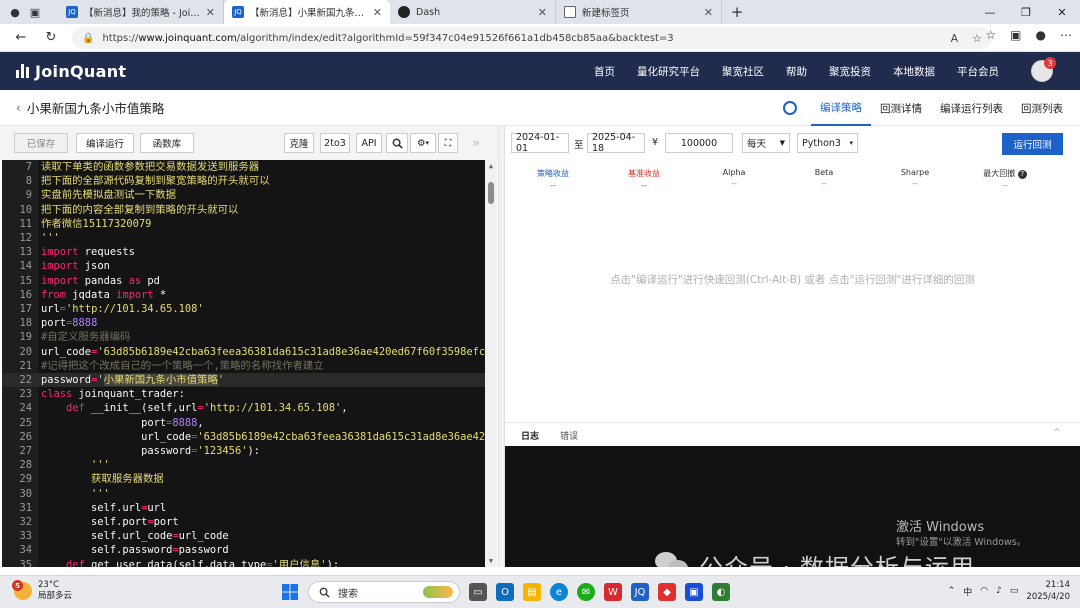 The height and width of the screenshot is (608, 1080). Describe the element at coordinates (491, 561) in the screenshot. I see `scroll-down-icon: ▼` at that location.